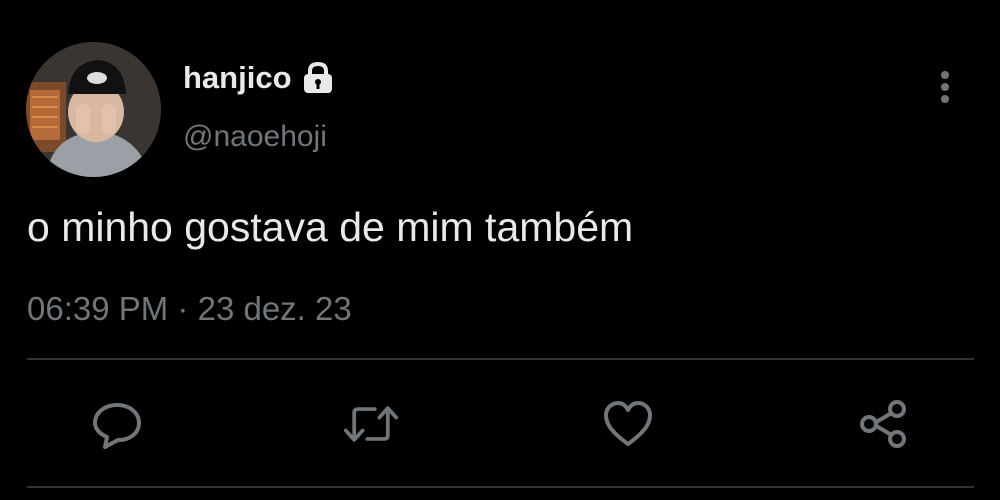 This screenshot has width=1000, height=500. I want to click on like-button, so click(628, 424).